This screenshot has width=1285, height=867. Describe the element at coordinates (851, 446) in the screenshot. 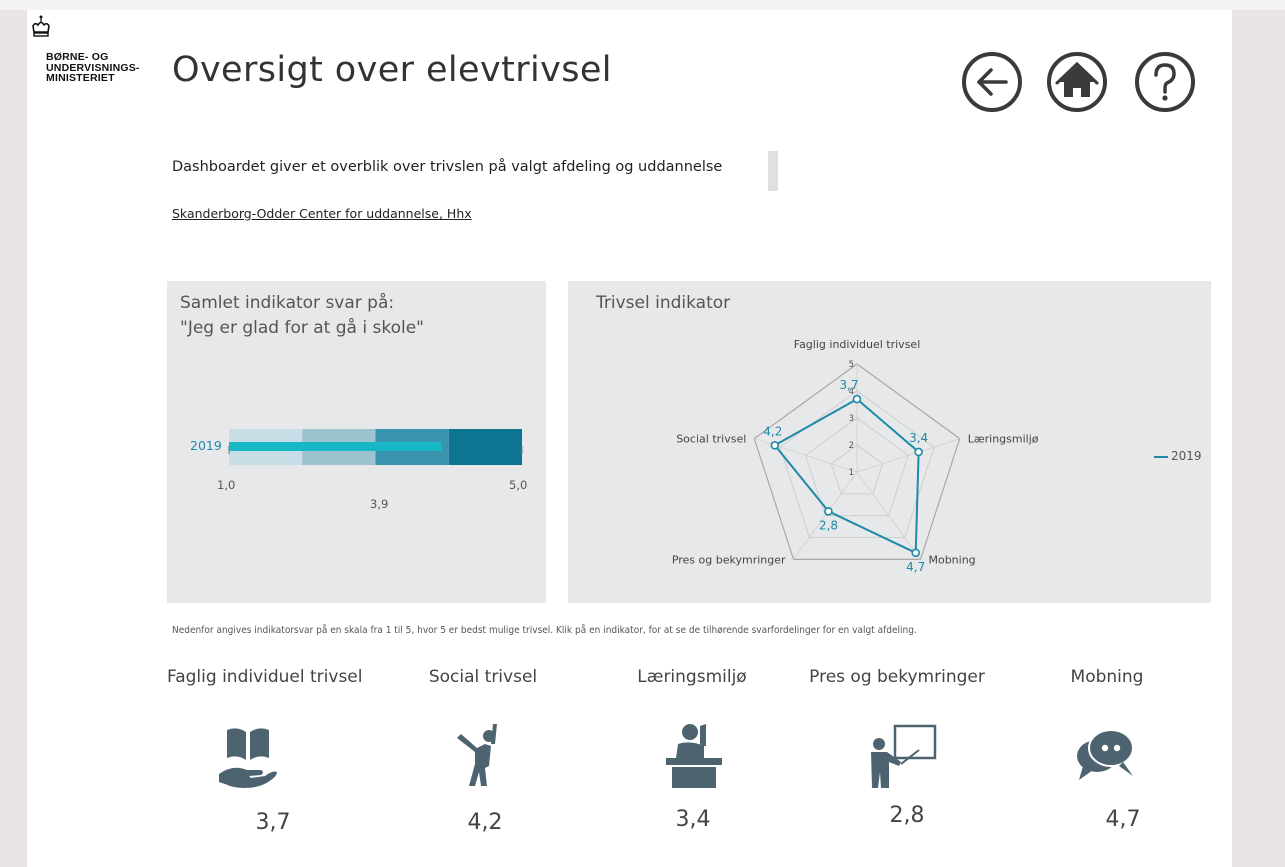

I see `radar-tick-label: 2` at that location.